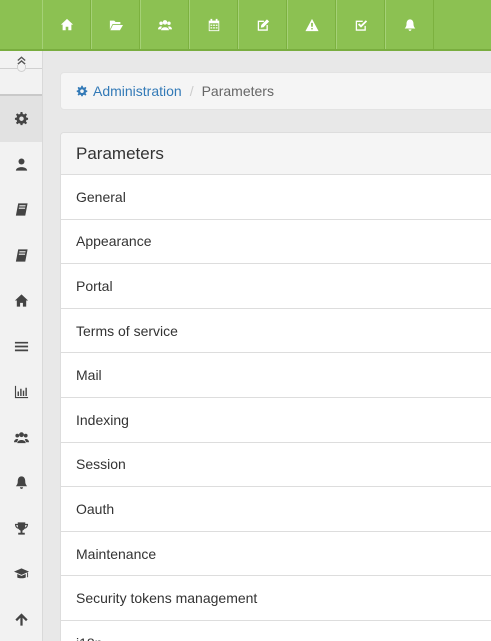  I want to click on sidebar-item-book, so click(21, 210).